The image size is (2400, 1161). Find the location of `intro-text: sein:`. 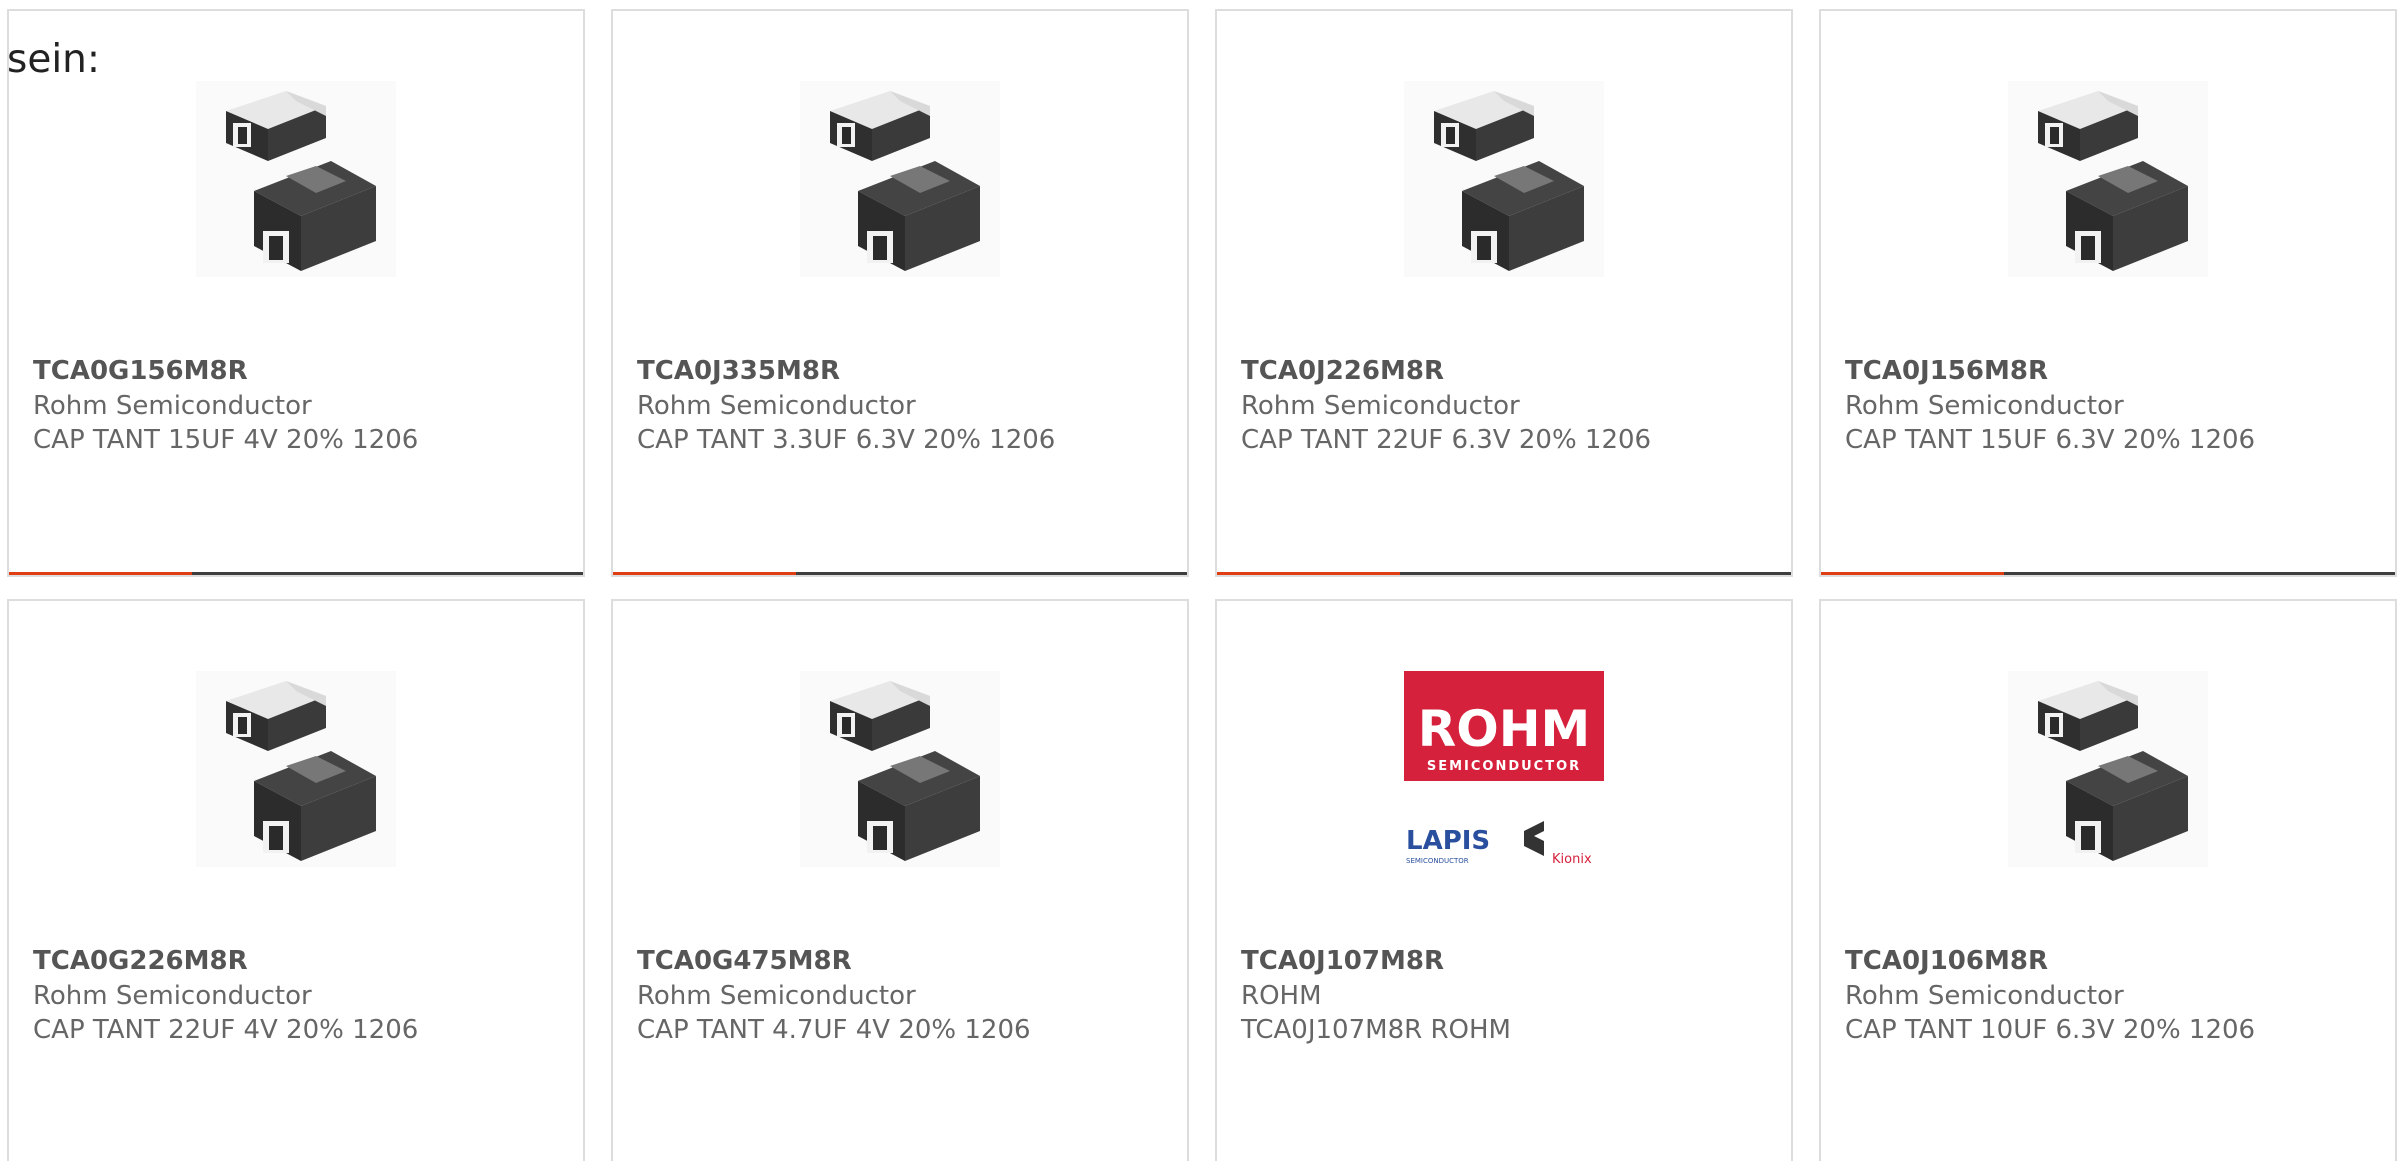

intro-text: sein: is located at coordinates (54, 59).